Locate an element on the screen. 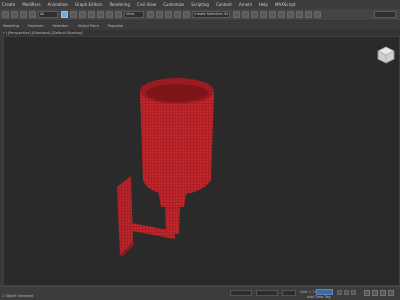 This screenshot has width=400, height=300. menu-maxscript: MAXScript is located at coordinates (285, 4).